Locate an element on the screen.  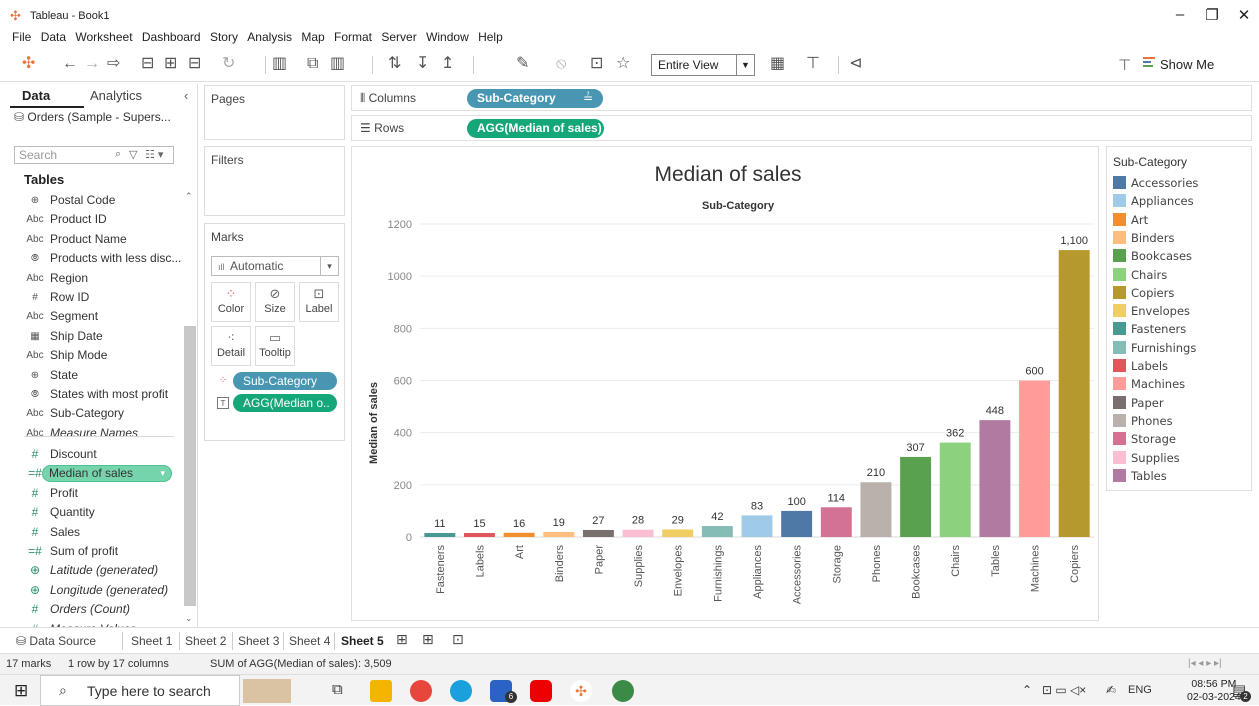
file-explorer-icon is located at coordinates (381, 691).